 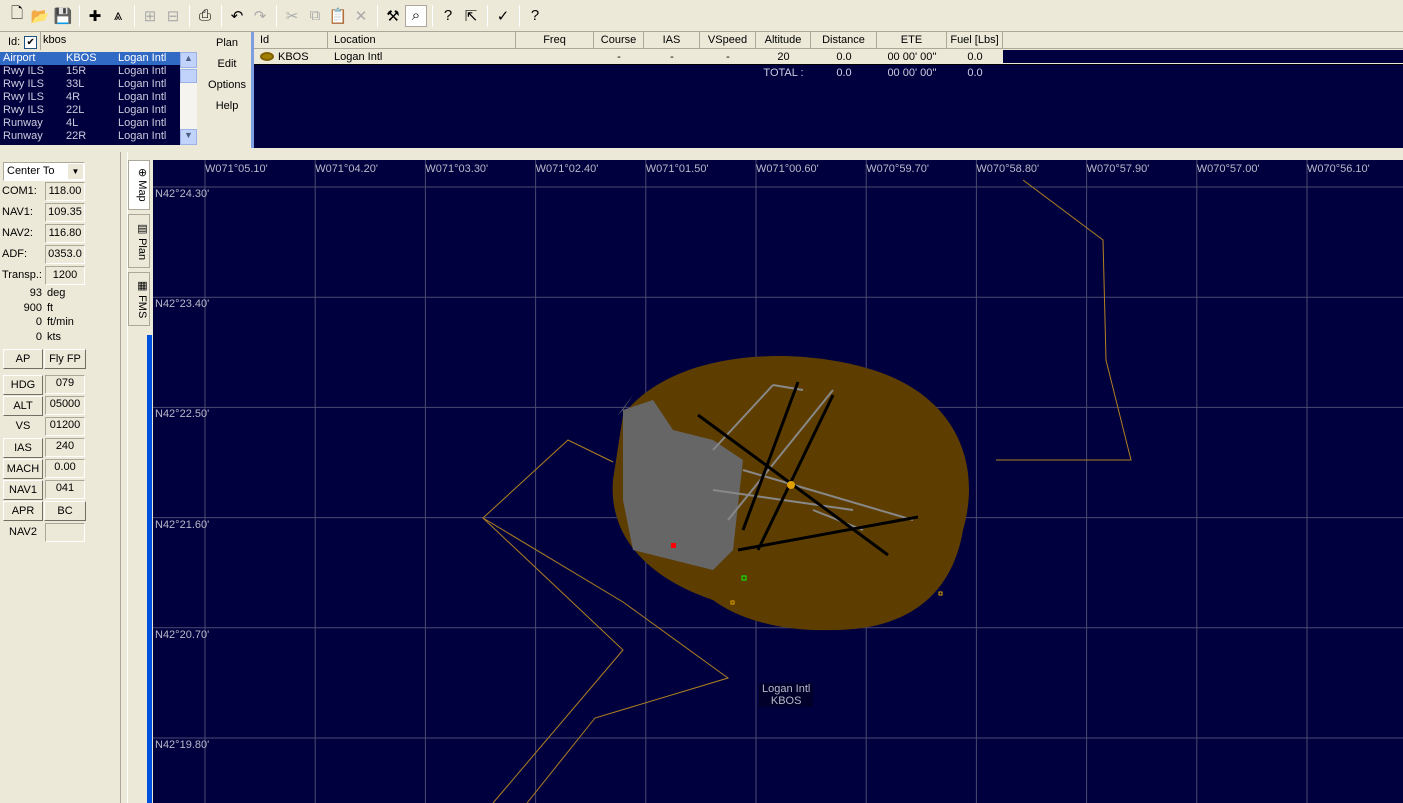 What do you see at coordinates (90, 136) in the screenshot?
I see `list-item: Runway 22R Logan Intl` at bounding box center [90, 136].